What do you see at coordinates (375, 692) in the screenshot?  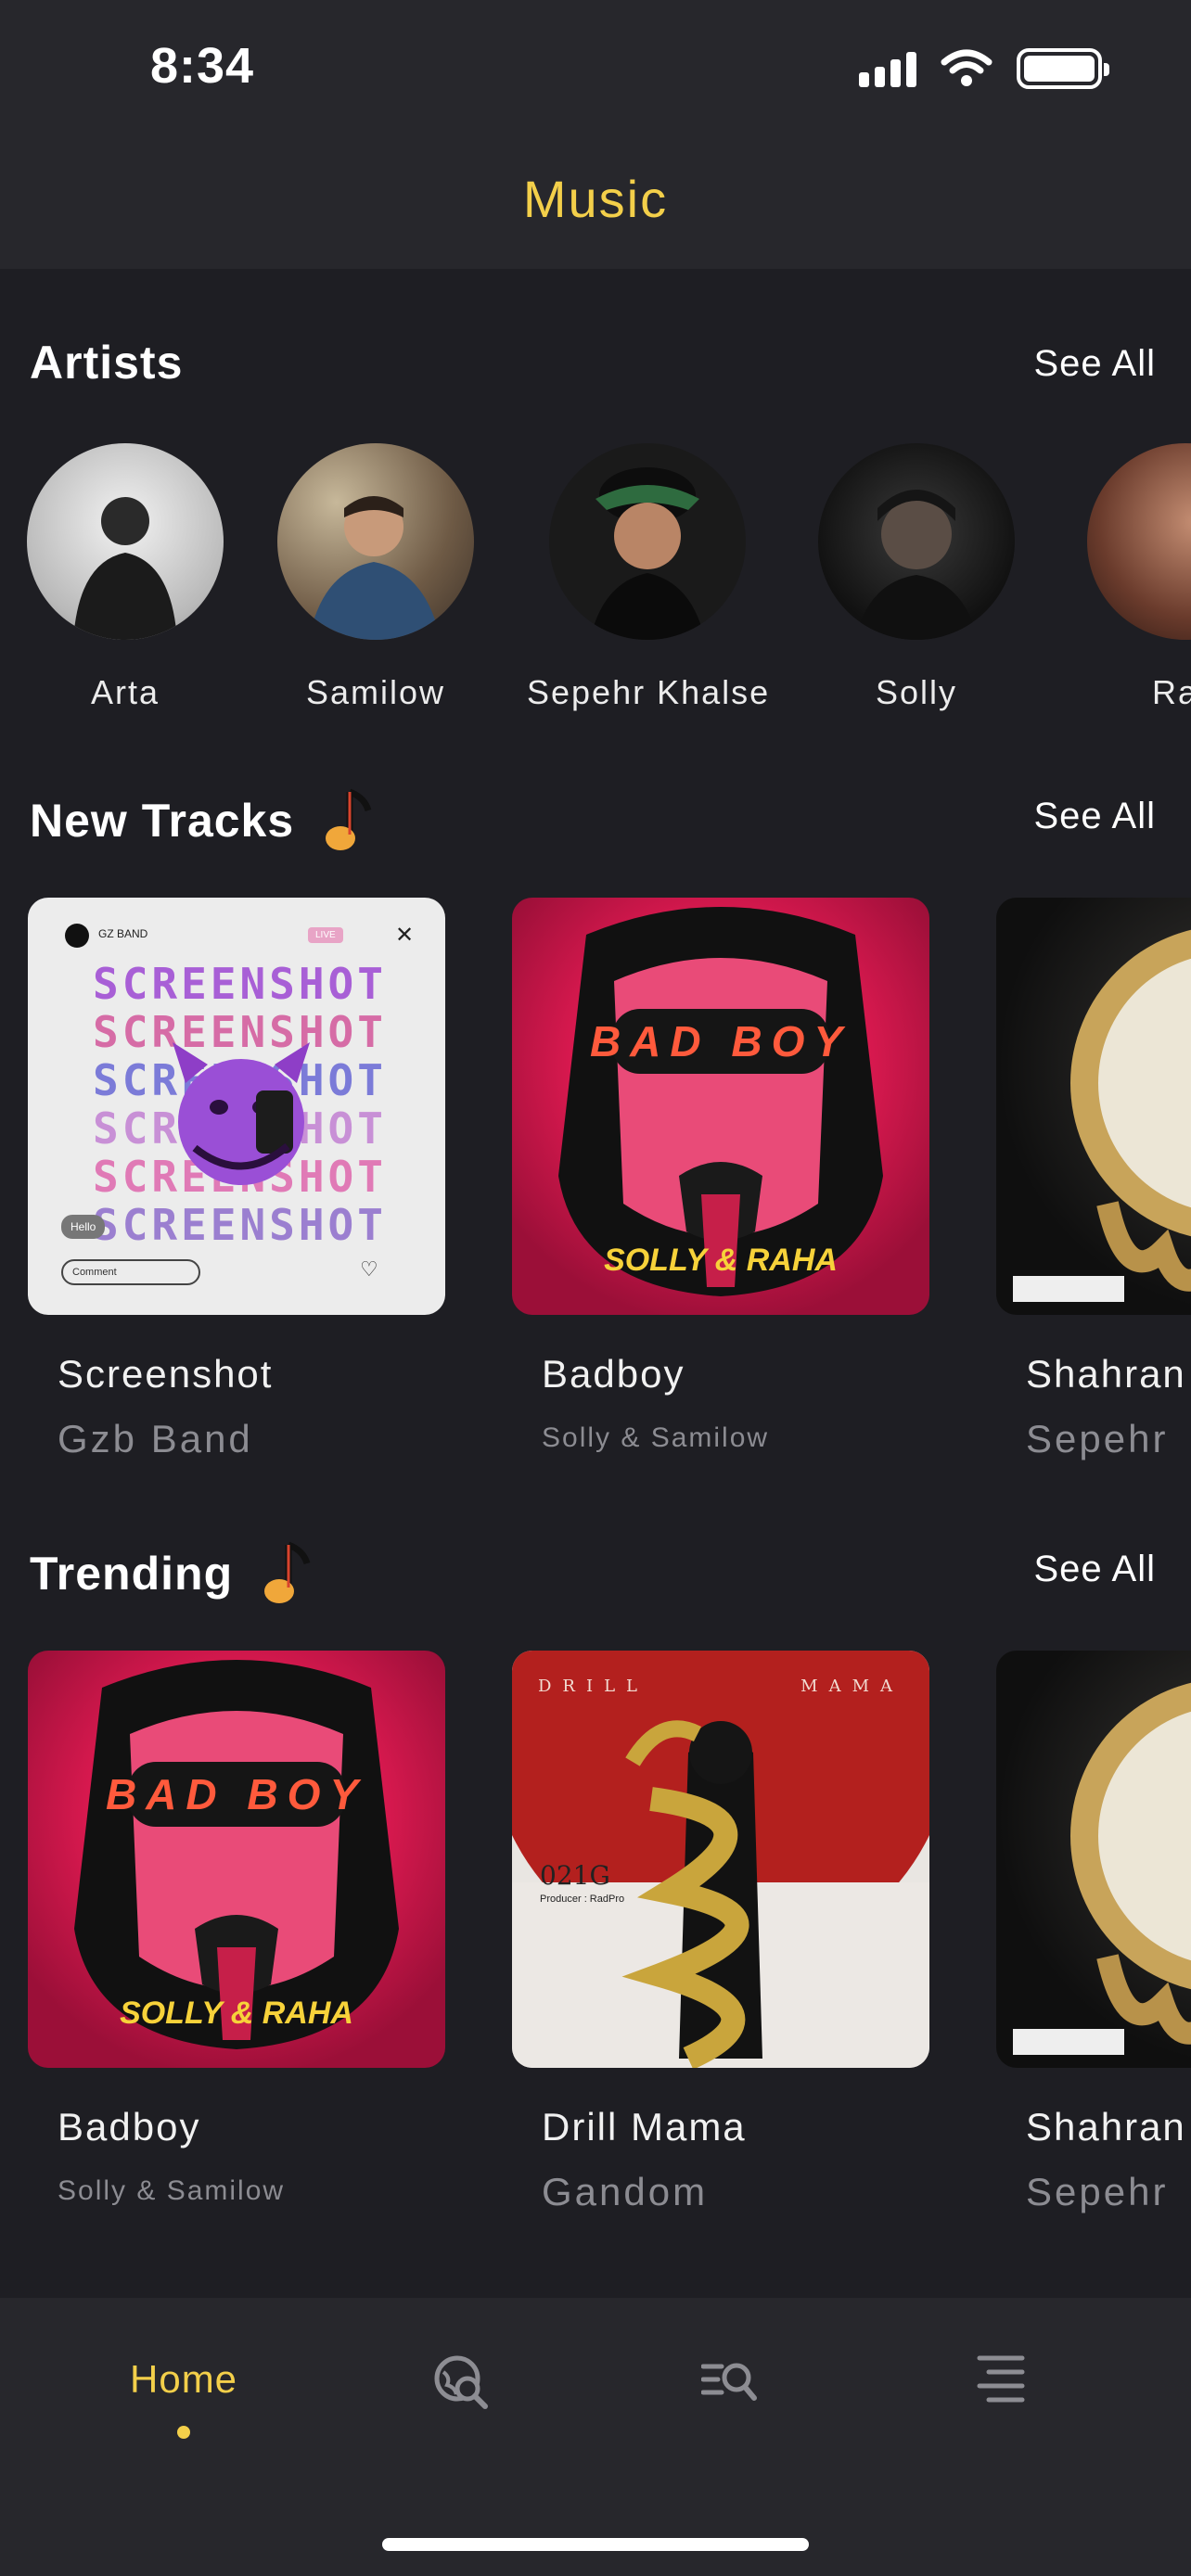 I see `artist-name: Samilow` at bounding box center [375, 692].